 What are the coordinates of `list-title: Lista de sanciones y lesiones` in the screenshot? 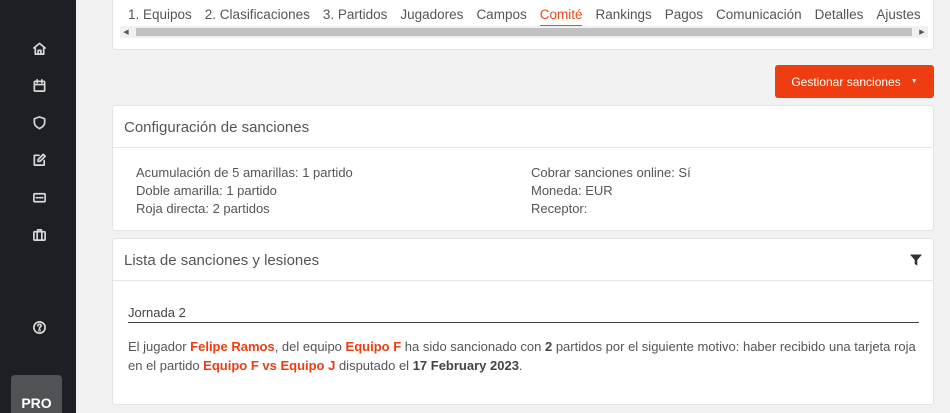 It's located at (222, 260).